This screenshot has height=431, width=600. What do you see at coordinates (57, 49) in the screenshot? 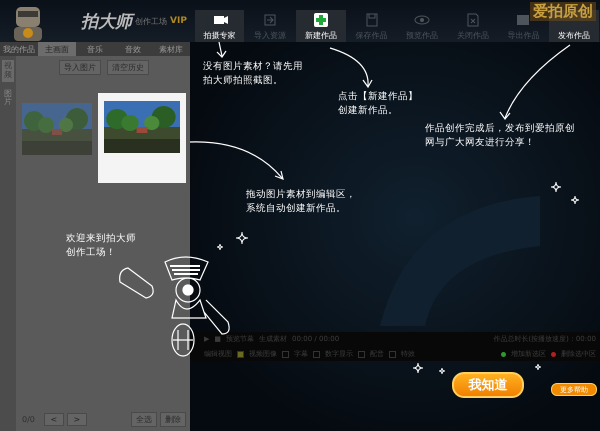
I see `panel-tab: 主画面` at bounding box center [57, 49].